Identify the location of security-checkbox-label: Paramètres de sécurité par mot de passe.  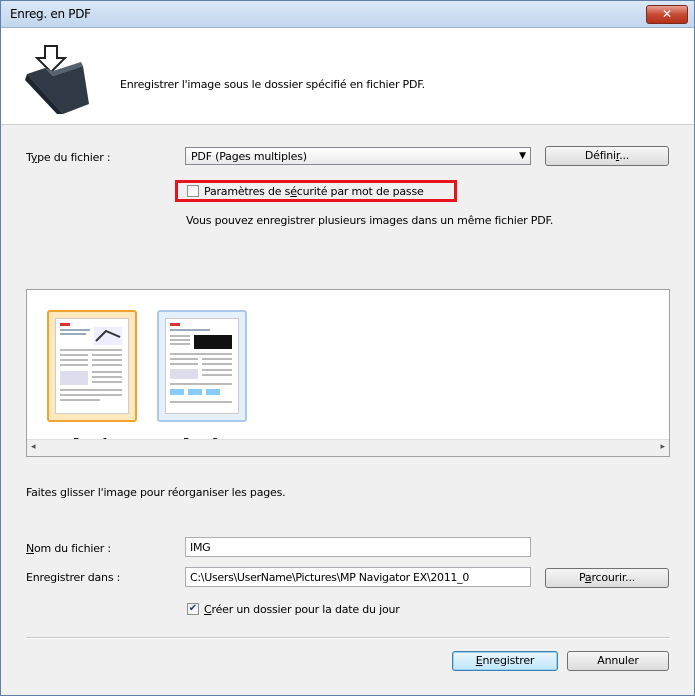
(314, 191).